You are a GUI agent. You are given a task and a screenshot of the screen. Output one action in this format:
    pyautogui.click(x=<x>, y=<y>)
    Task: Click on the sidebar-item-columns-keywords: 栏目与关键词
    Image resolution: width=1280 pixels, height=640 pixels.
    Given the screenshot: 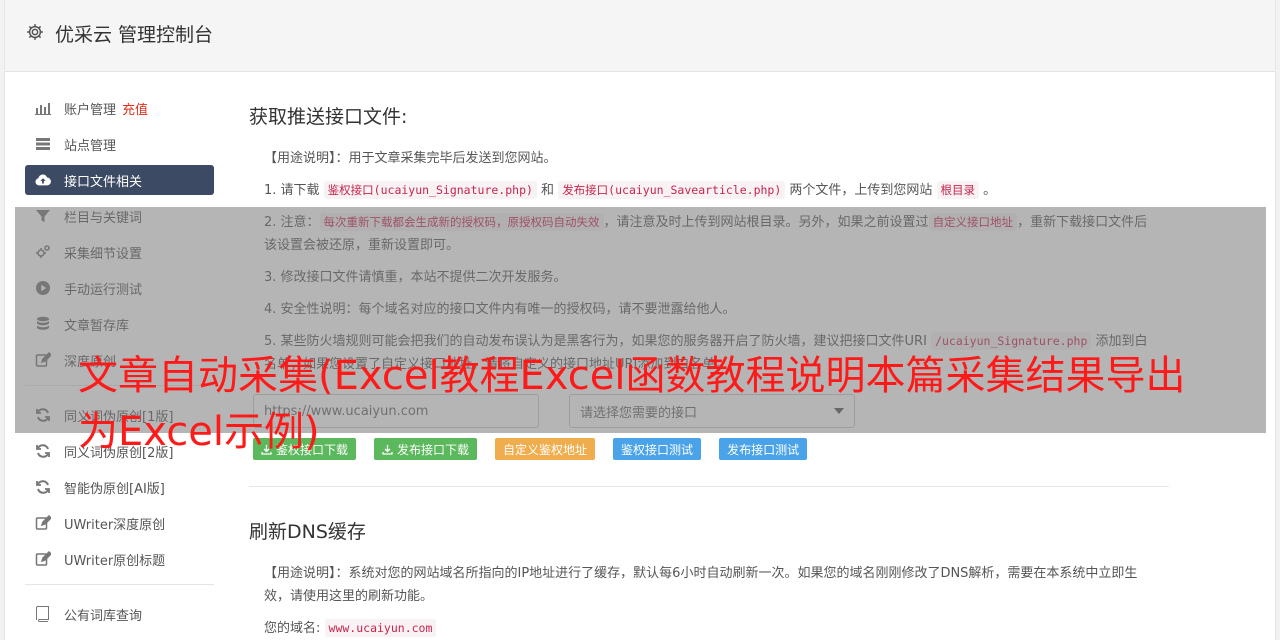 What is the action you would take?
    pyautogui.click(x=119, y=216)
    